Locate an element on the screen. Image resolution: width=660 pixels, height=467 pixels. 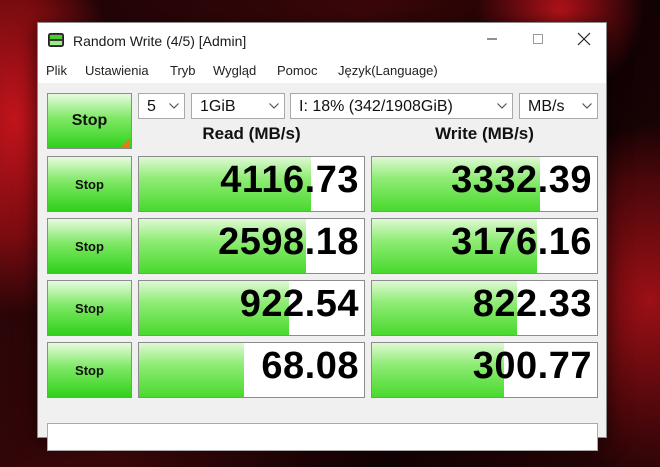
row-3-read-value: 922.54 is located at coordinates (299, 304).